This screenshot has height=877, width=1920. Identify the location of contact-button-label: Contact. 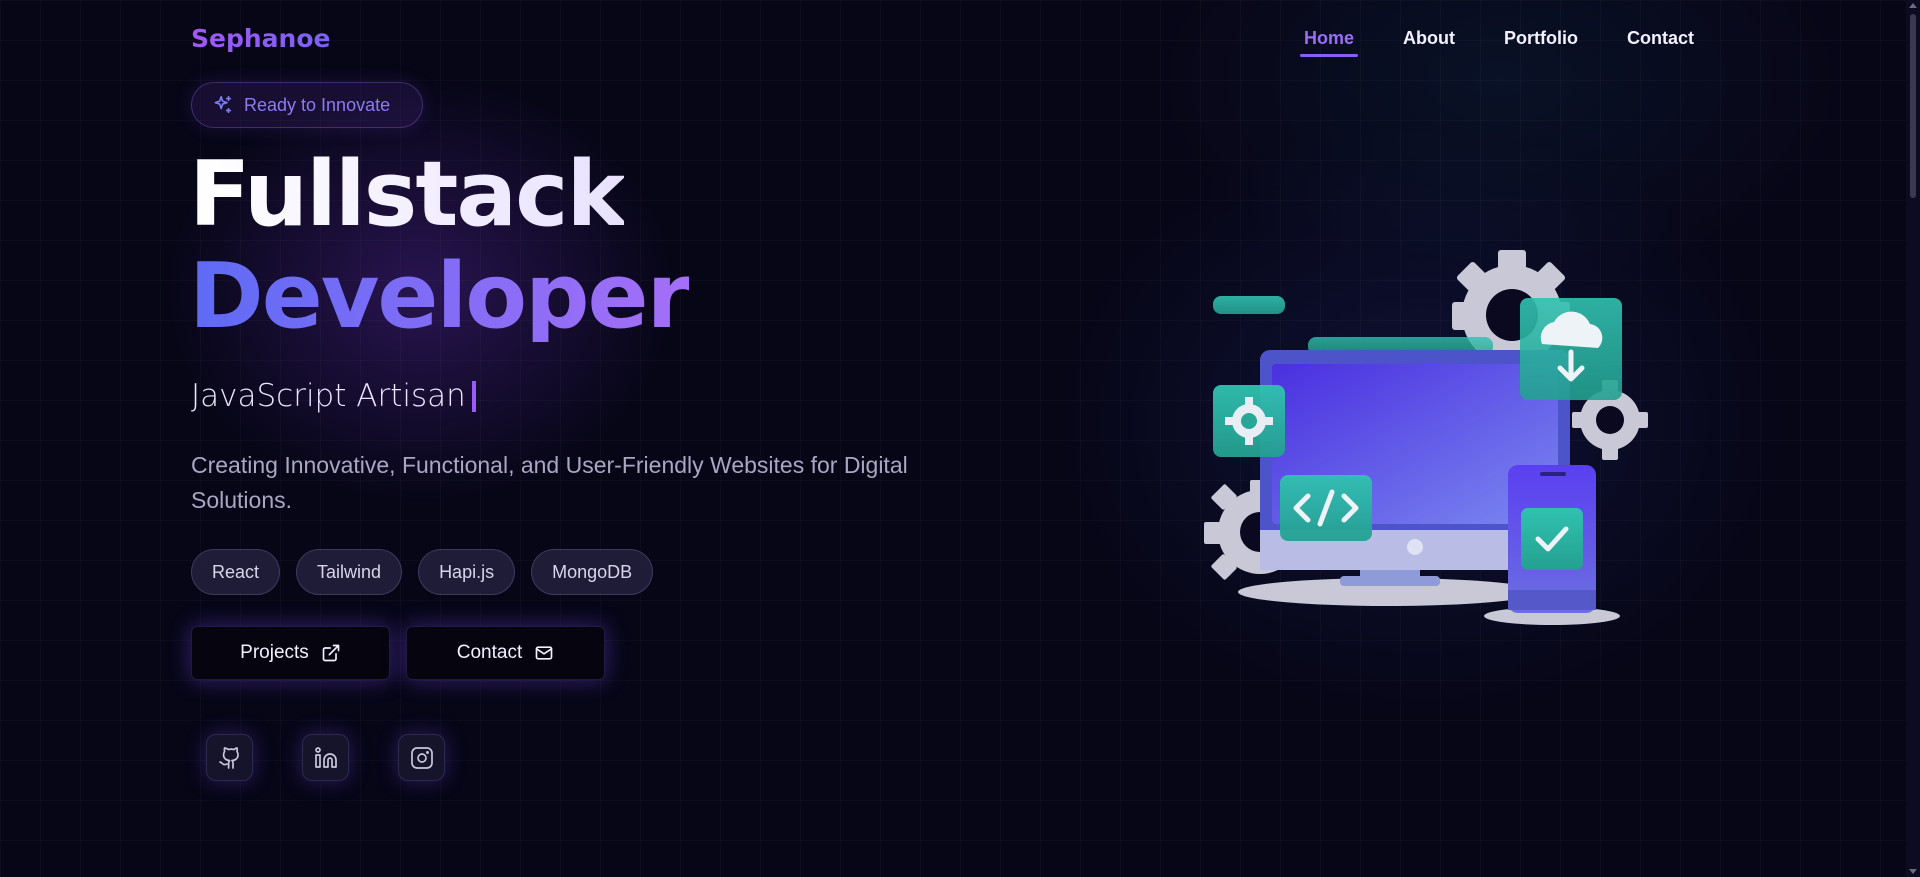
(489, 652).